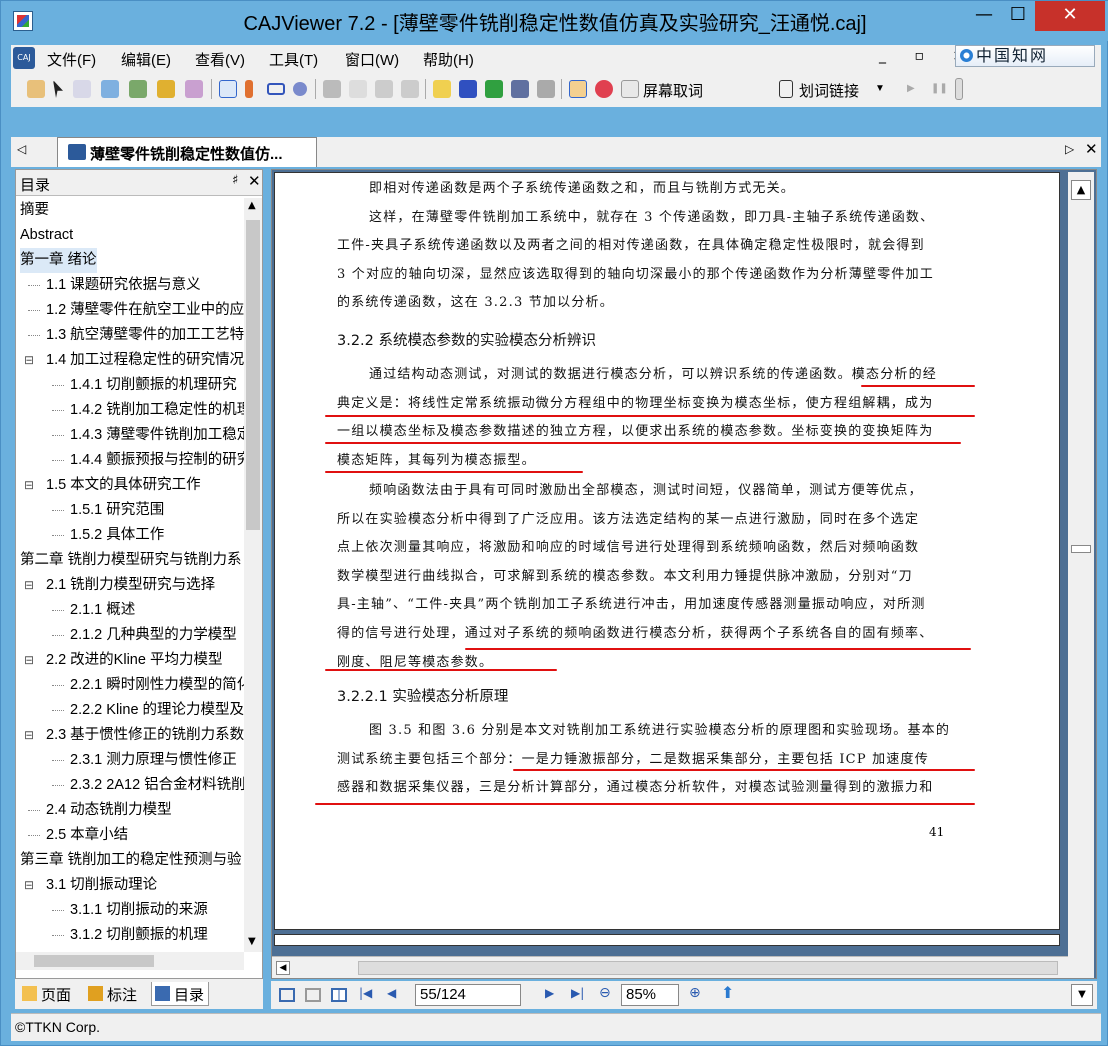  I want to click on toc-item: 2.2.1 瞬时刚性力模型的简化, so click(130, 685).